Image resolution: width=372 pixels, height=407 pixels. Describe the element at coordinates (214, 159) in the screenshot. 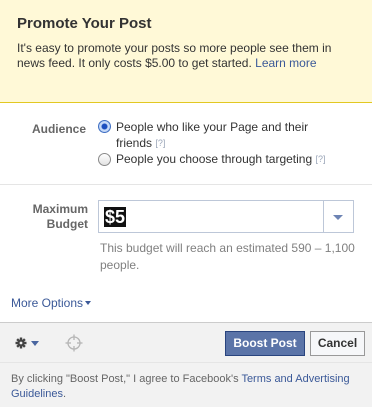

I see `audience-option-targeting-label: People you choose through targeting` at that location.